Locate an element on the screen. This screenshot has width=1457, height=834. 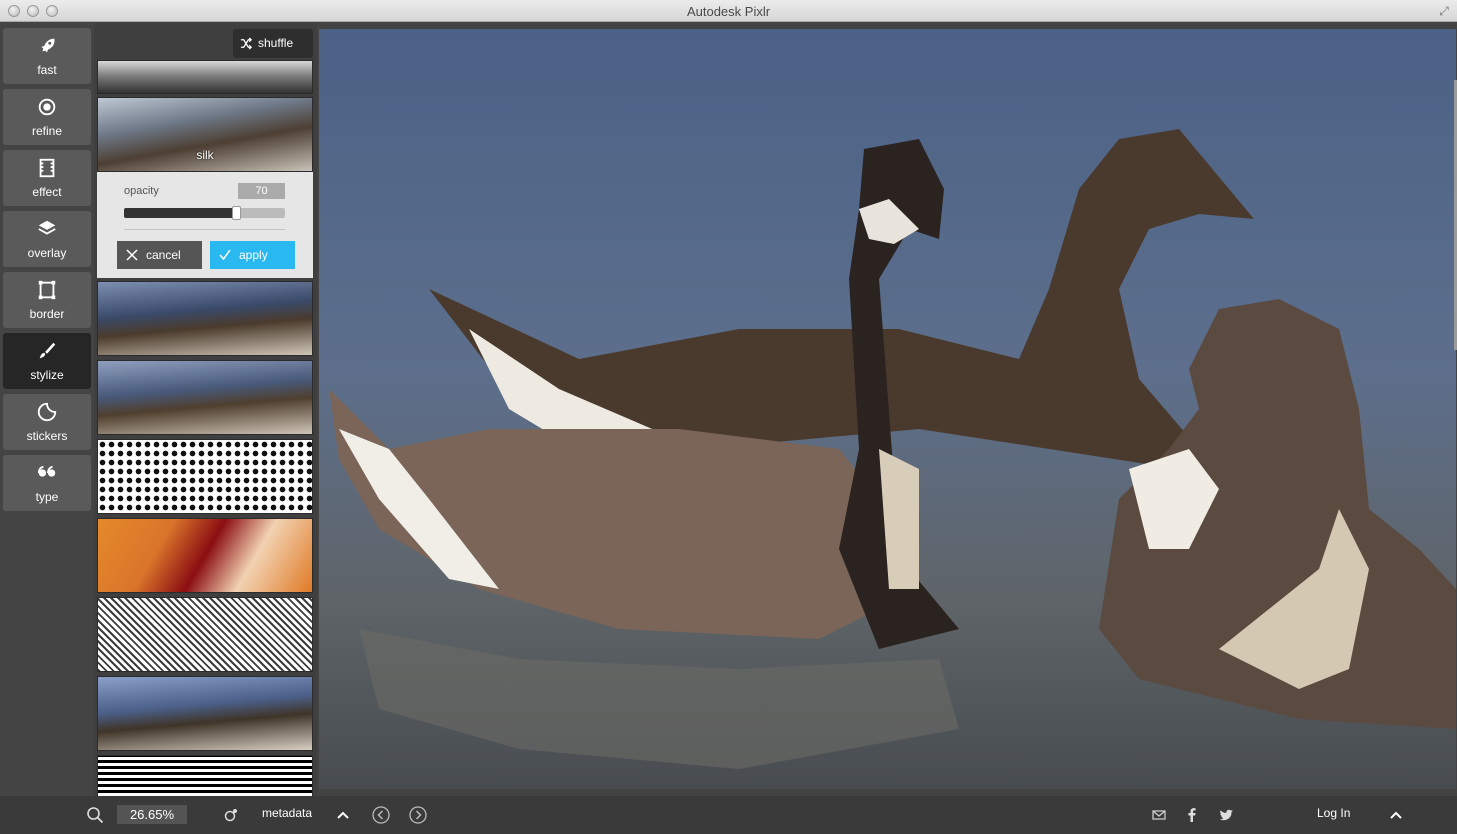
style-panel: shuffle silk opacity 70 cancel apply is located at coordinates (205, 409).